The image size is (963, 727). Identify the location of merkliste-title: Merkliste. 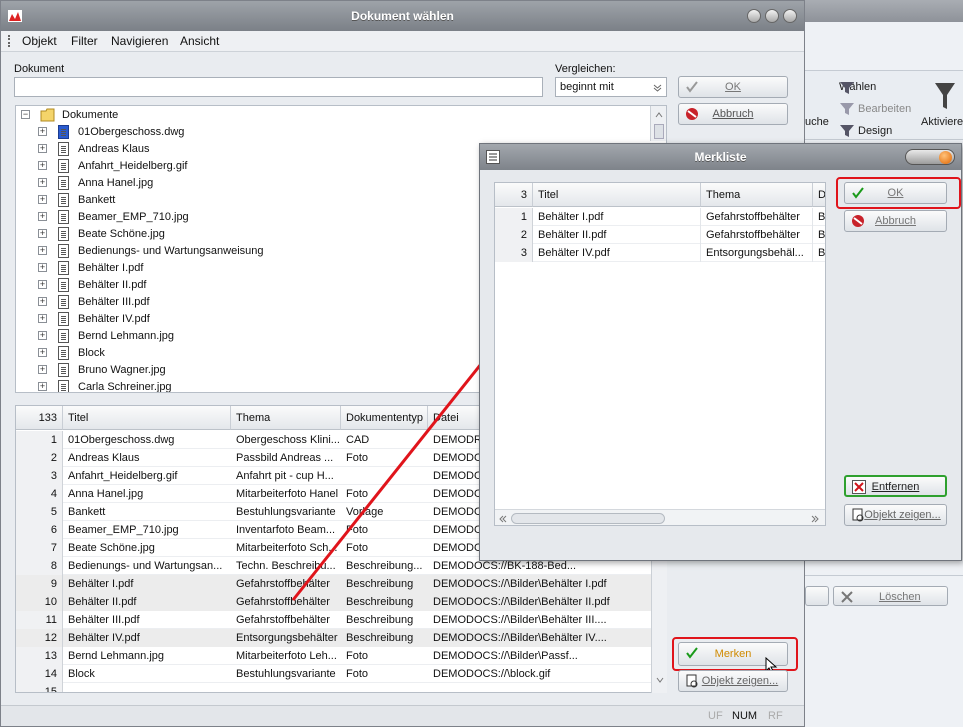
(720, 157).